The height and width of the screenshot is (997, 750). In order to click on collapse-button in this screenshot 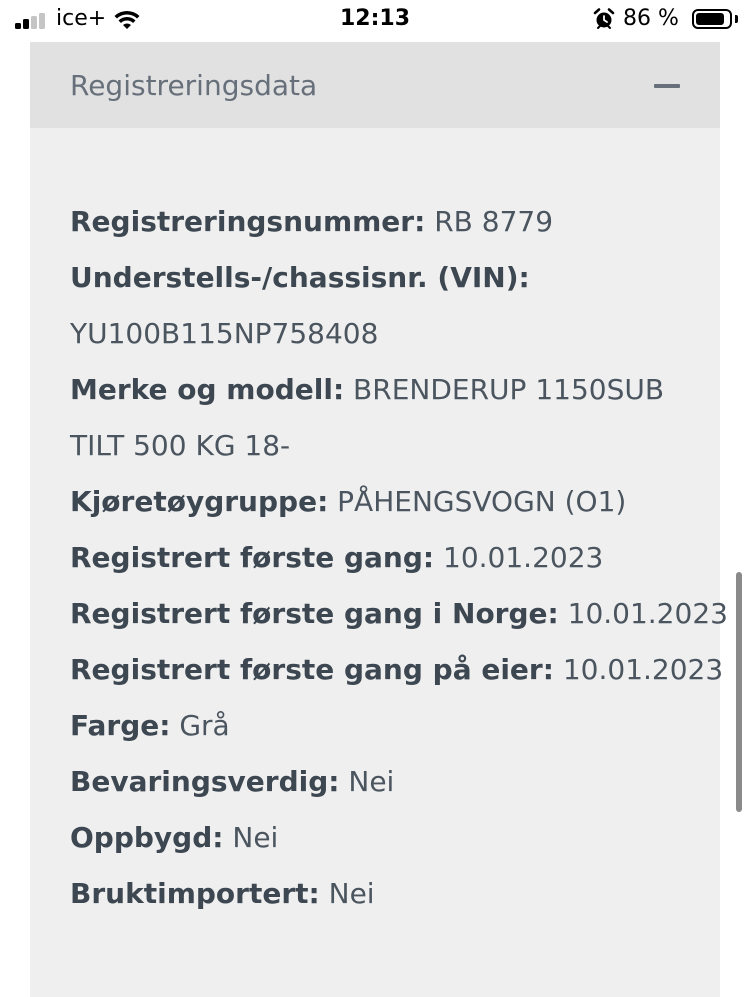, I will do `click(662, 86)`.